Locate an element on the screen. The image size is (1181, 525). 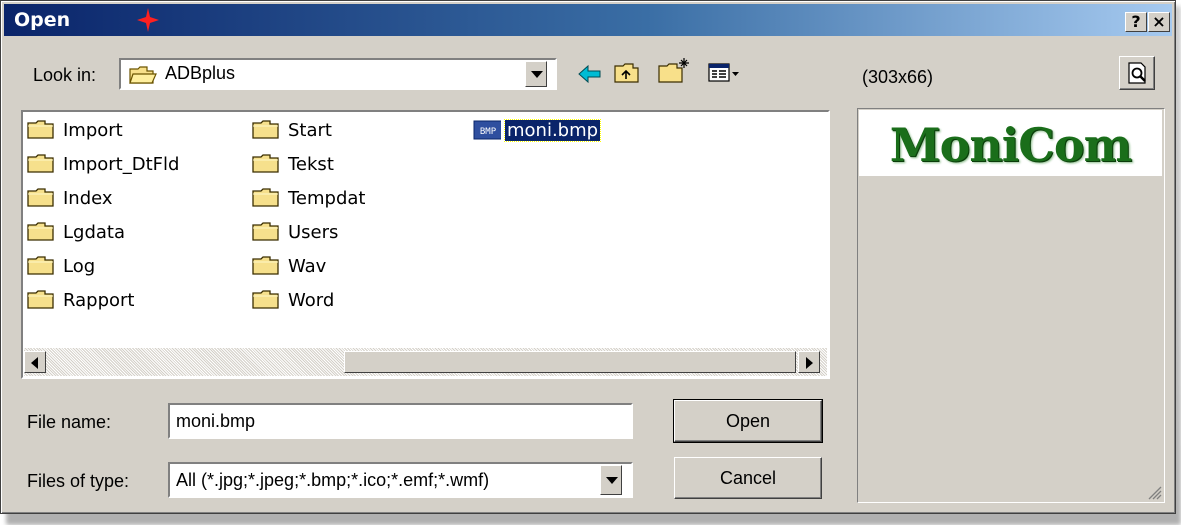
cancel-button: Cancel is located at coordinates (748, 478).